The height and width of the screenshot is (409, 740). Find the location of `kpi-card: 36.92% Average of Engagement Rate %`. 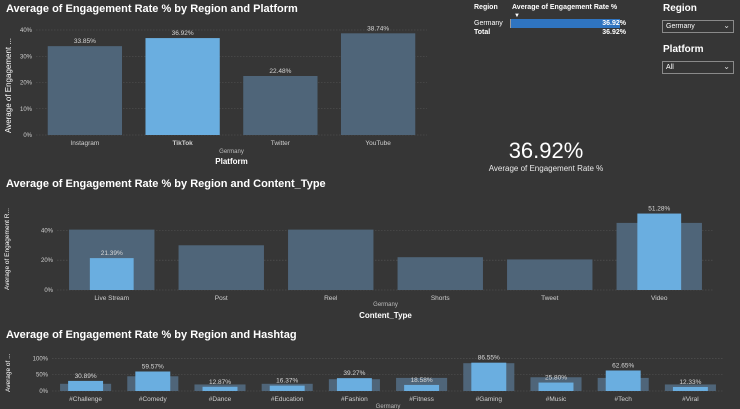

kpi-card: 36.92% Average of Engagement Rate % is located at coordinates (546, 155).